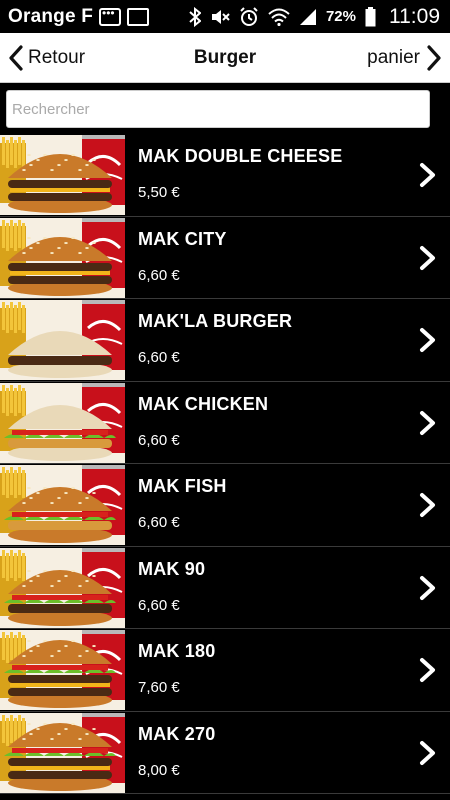 This screenshot has height=800, width=450. Describe the element at coordinates (279, 17) in the screenshot. I see `wifi-icon` at that location.